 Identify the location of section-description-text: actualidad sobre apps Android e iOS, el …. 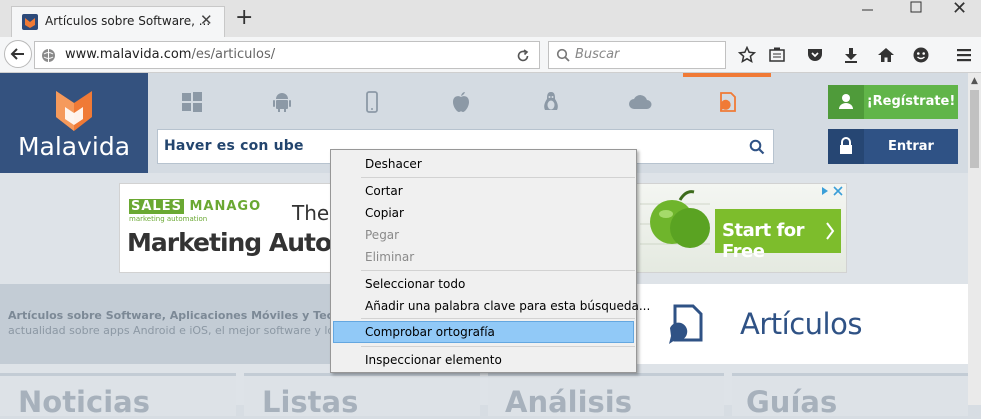
(171, 330).